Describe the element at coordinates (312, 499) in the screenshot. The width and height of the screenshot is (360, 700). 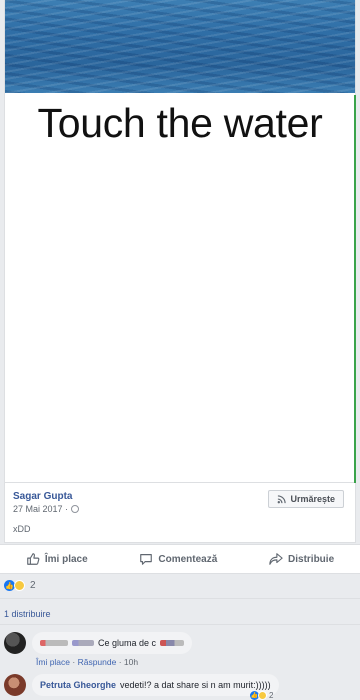
I see `follow-label: Urmărește` at that location.